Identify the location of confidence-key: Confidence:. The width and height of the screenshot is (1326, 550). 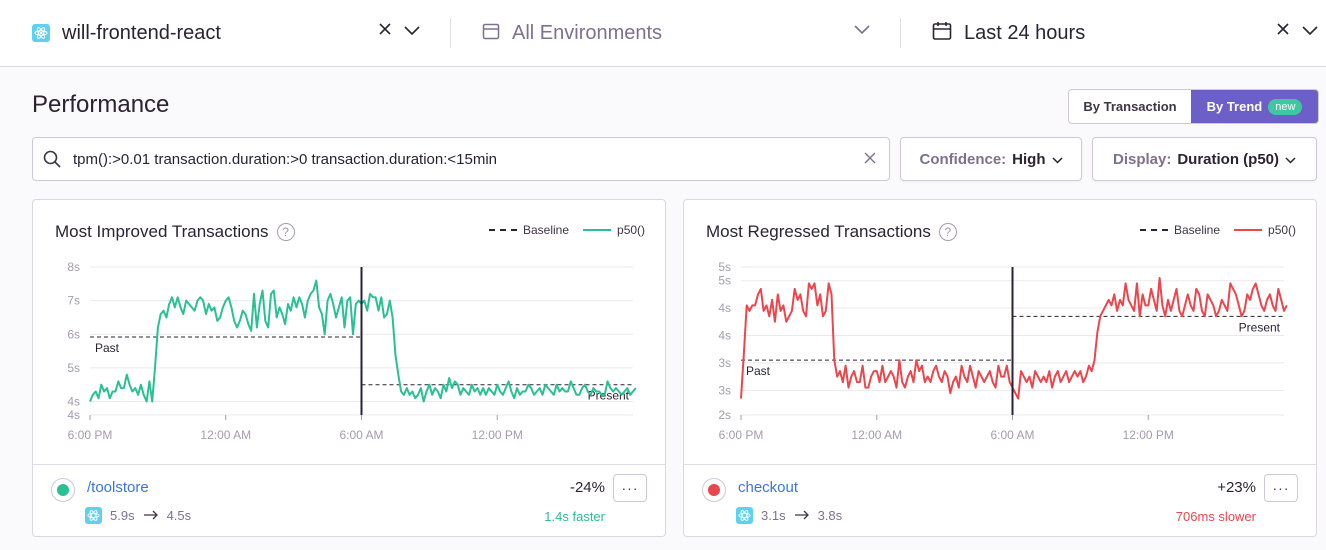
(963, 159).